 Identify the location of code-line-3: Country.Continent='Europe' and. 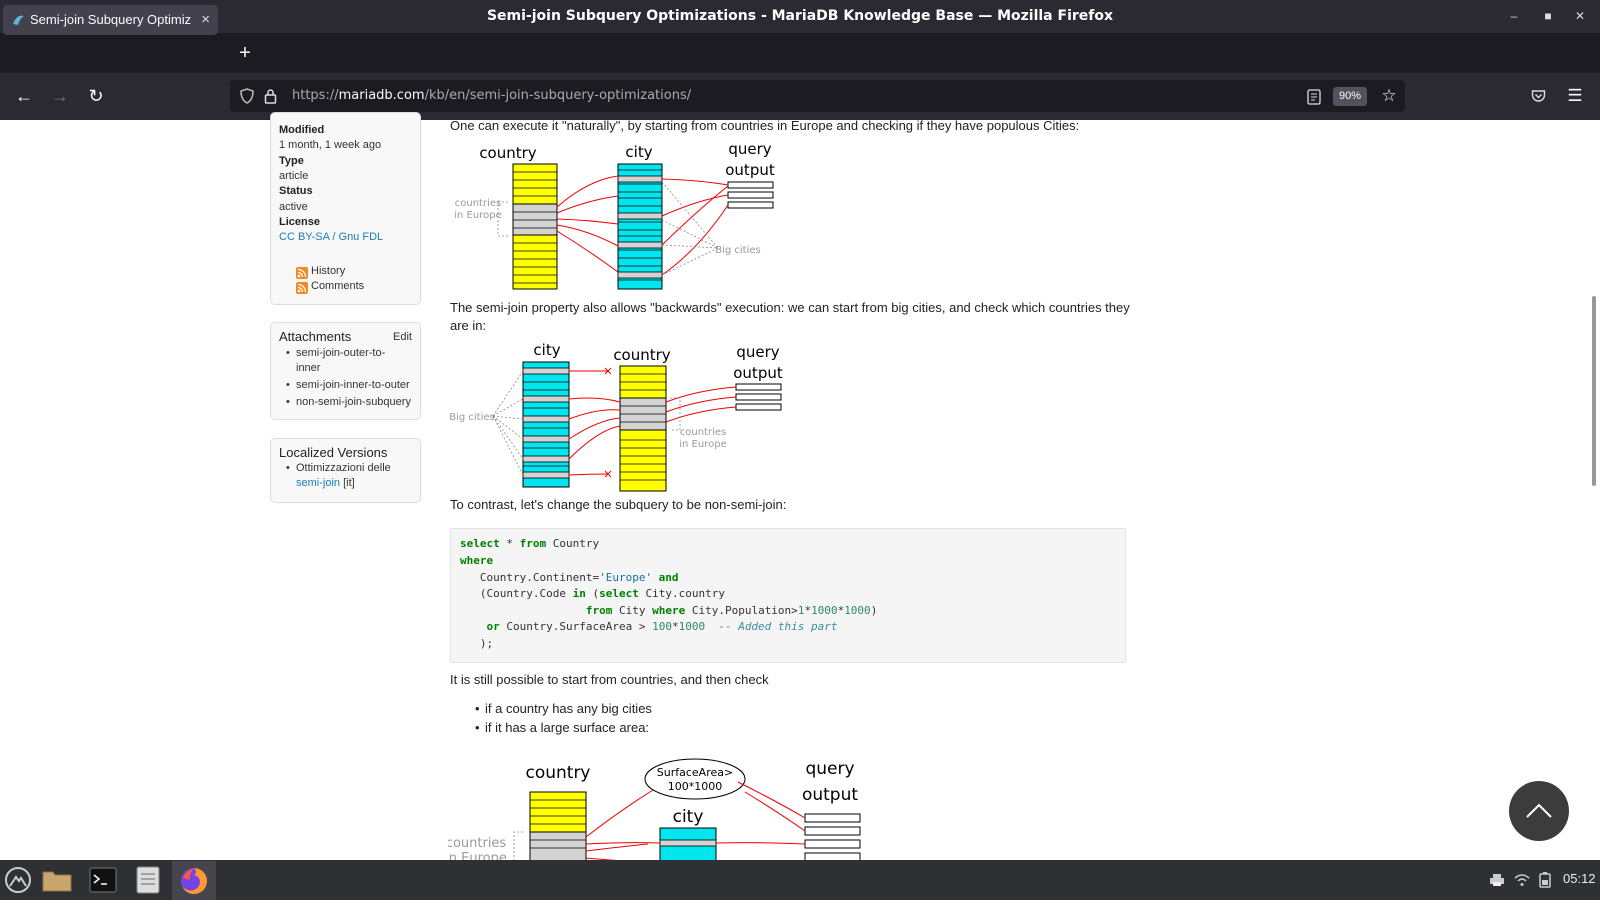
(569, 577).